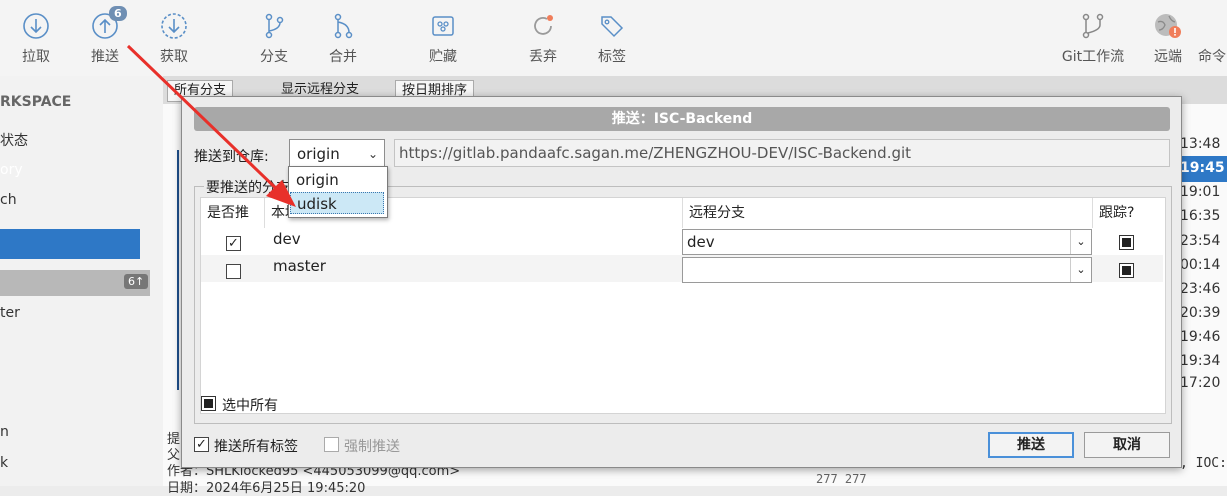 This screenshot has width=1227, height=496. Describe the element at coordinates (105, 57) in the screenshot. I see `push-label: 推送` at that location.